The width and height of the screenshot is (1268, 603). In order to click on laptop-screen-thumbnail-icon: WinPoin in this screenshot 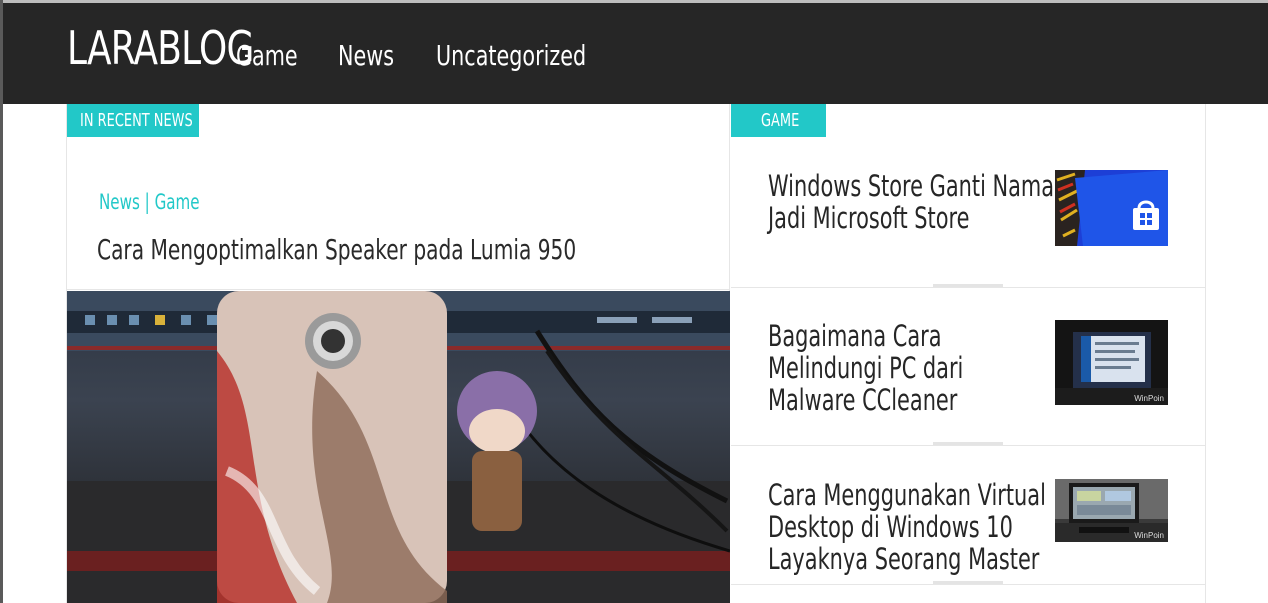, I will do `click(1111, 362)`.